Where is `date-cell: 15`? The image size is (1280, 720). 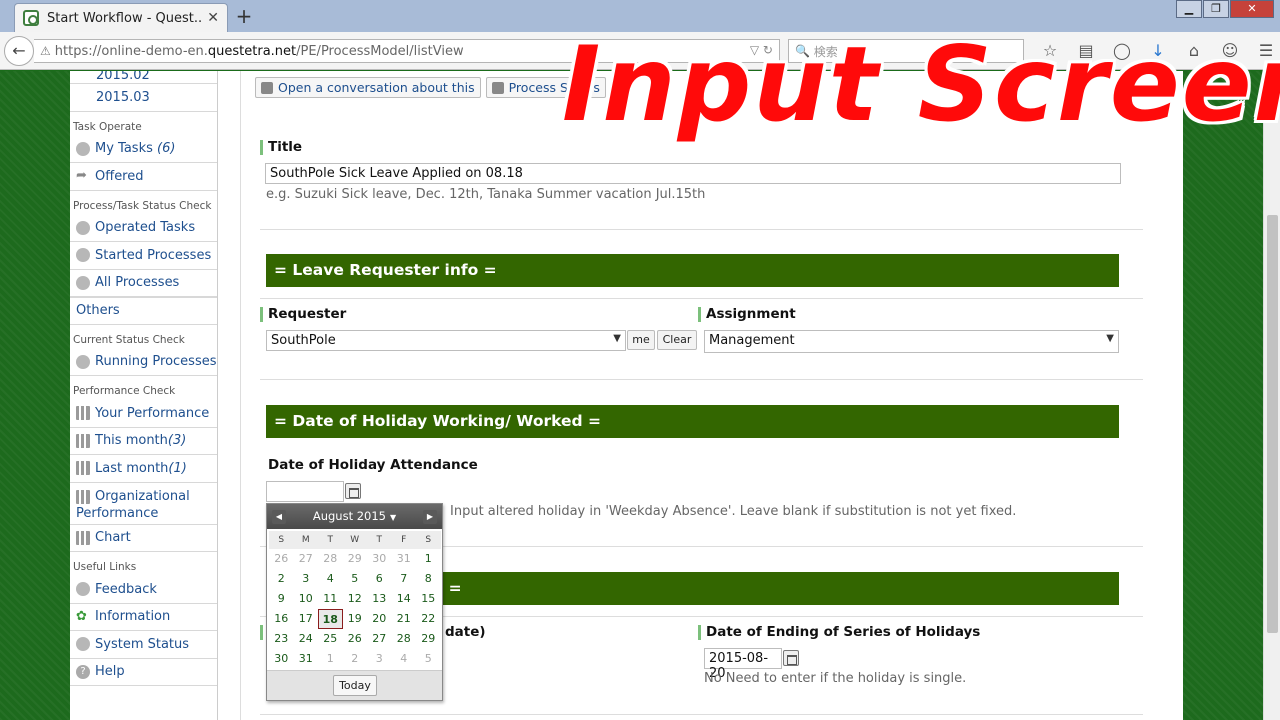 date-cell: 15 is located at coordinates (428, 599).